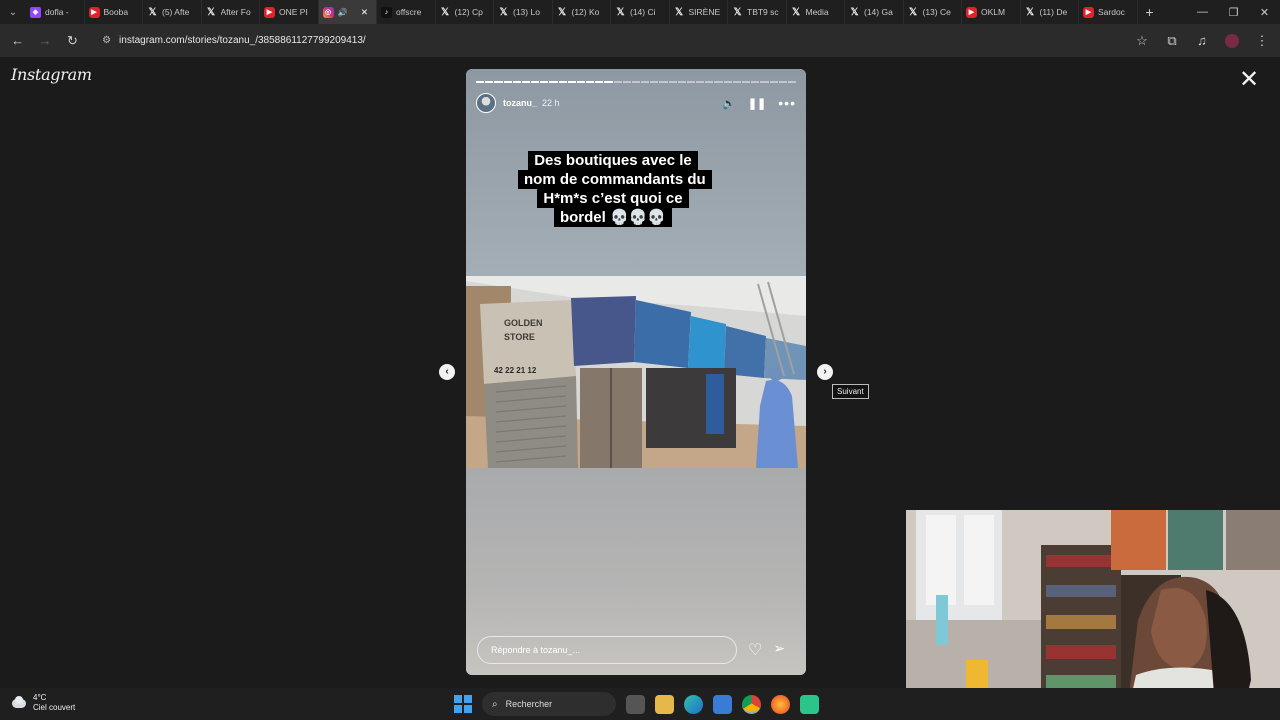 The image size is (1280, 720). I want to click on cloudy-weather-icon, so click(19, 703).